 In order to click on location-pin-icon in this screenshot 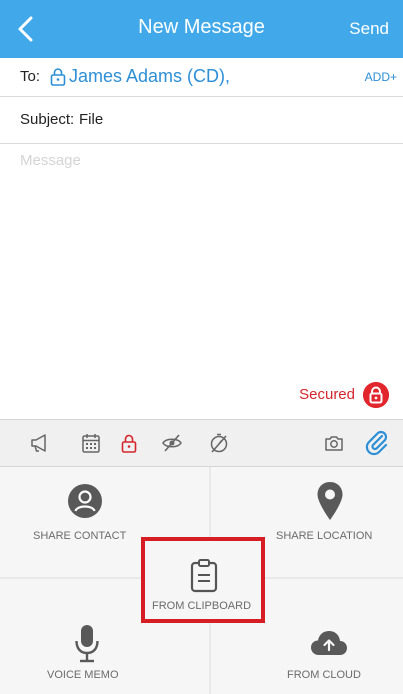, I will do `click(330, 501)`.